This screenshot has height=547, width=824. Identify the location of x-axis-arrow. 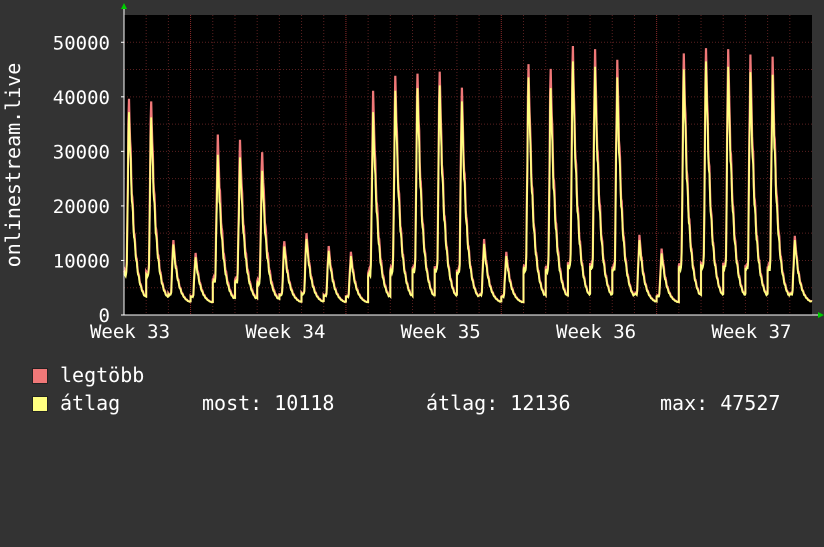
(821, 315).